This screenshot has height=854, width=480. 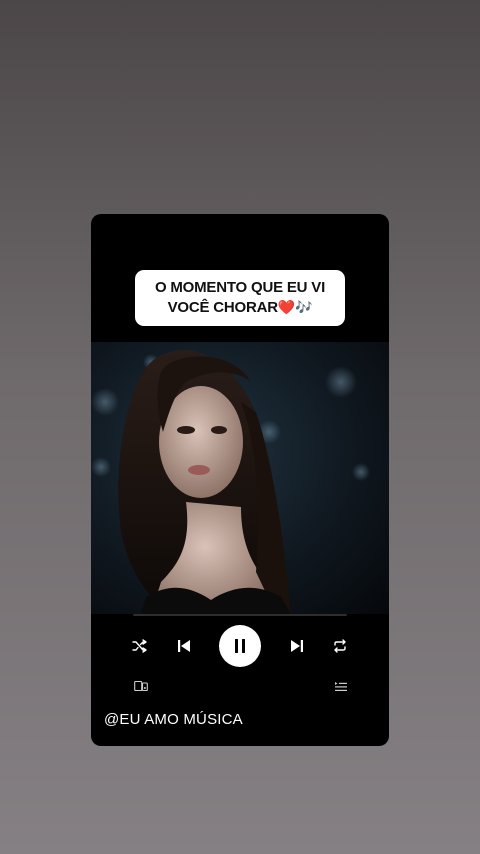 I want to click on progress-bar, so click(x=240, y=615).